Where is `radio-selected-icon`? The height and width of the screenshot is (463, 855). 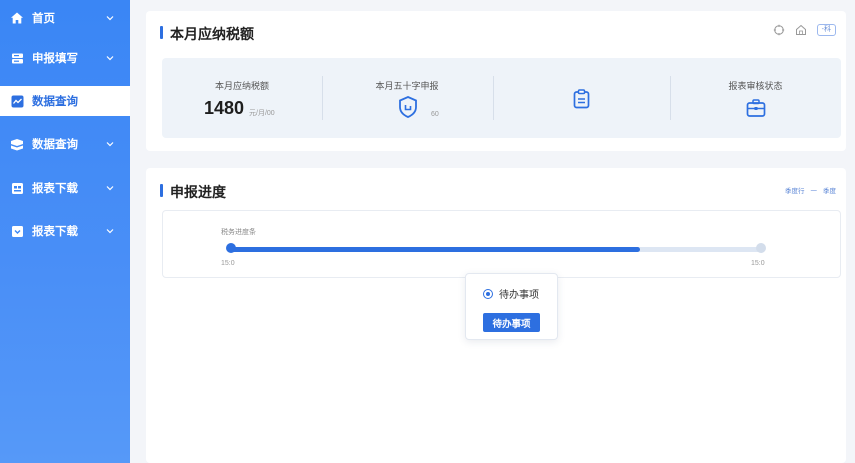
radio-selected-icon is located at coordinates (488, 293).